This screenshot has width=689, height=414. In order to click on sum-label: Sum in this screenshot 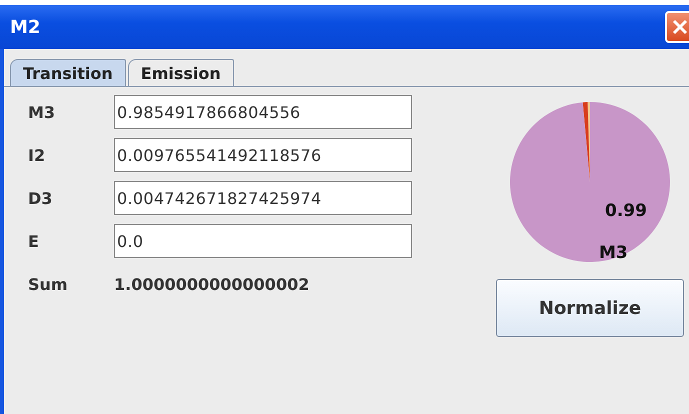, I will do `click(48, 284)`.